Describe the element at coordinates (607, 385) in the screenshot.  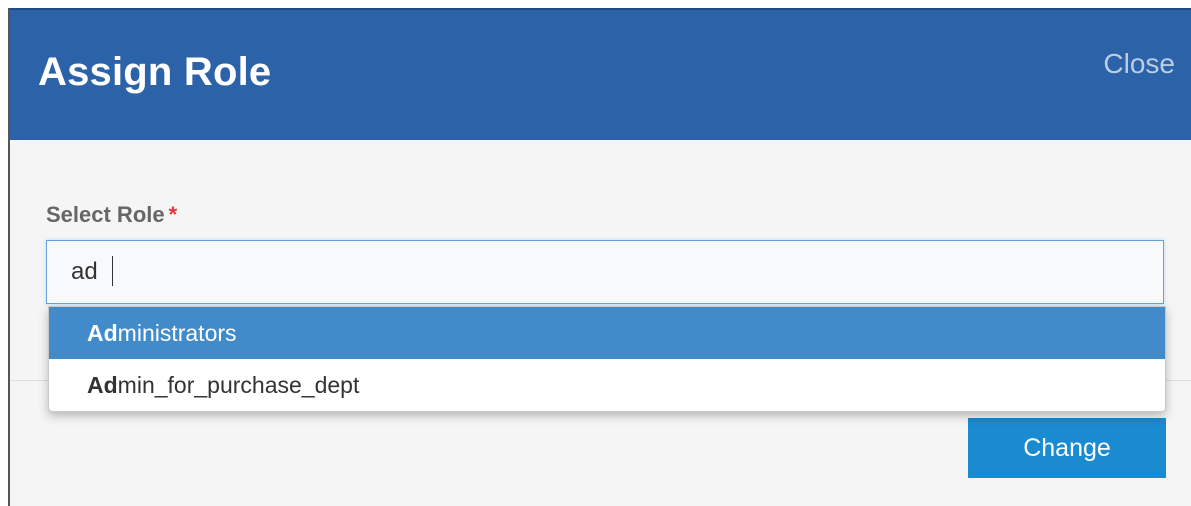
I see `role-option-admin-for-purchase-dept: Admin_for_purchase_dept` at that location.